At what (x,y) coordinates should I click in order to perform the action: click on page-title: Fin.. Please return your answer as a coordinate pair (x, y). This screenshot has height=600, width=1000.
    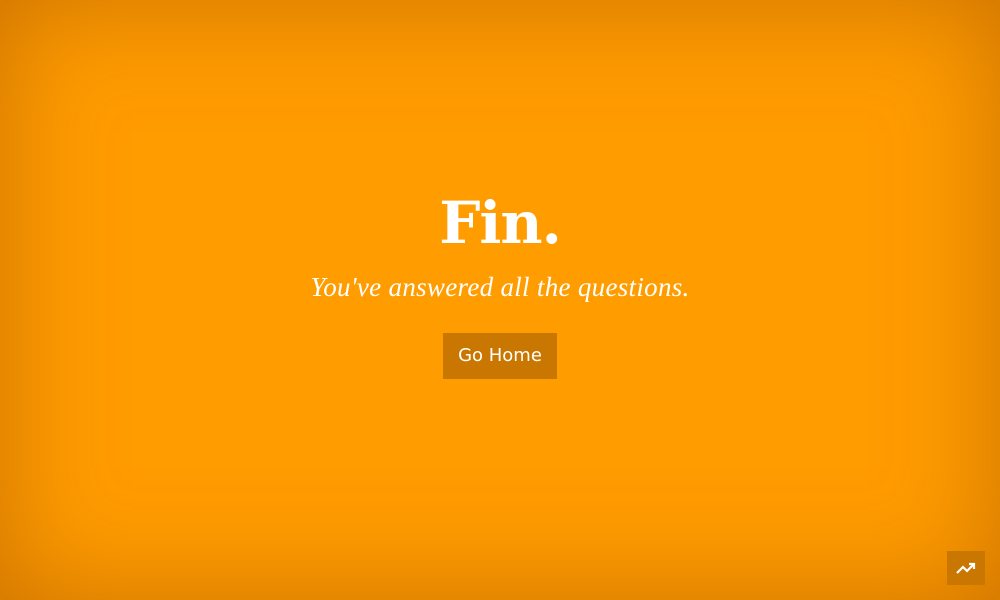
    Looking at the image, I should click on (500, 222).